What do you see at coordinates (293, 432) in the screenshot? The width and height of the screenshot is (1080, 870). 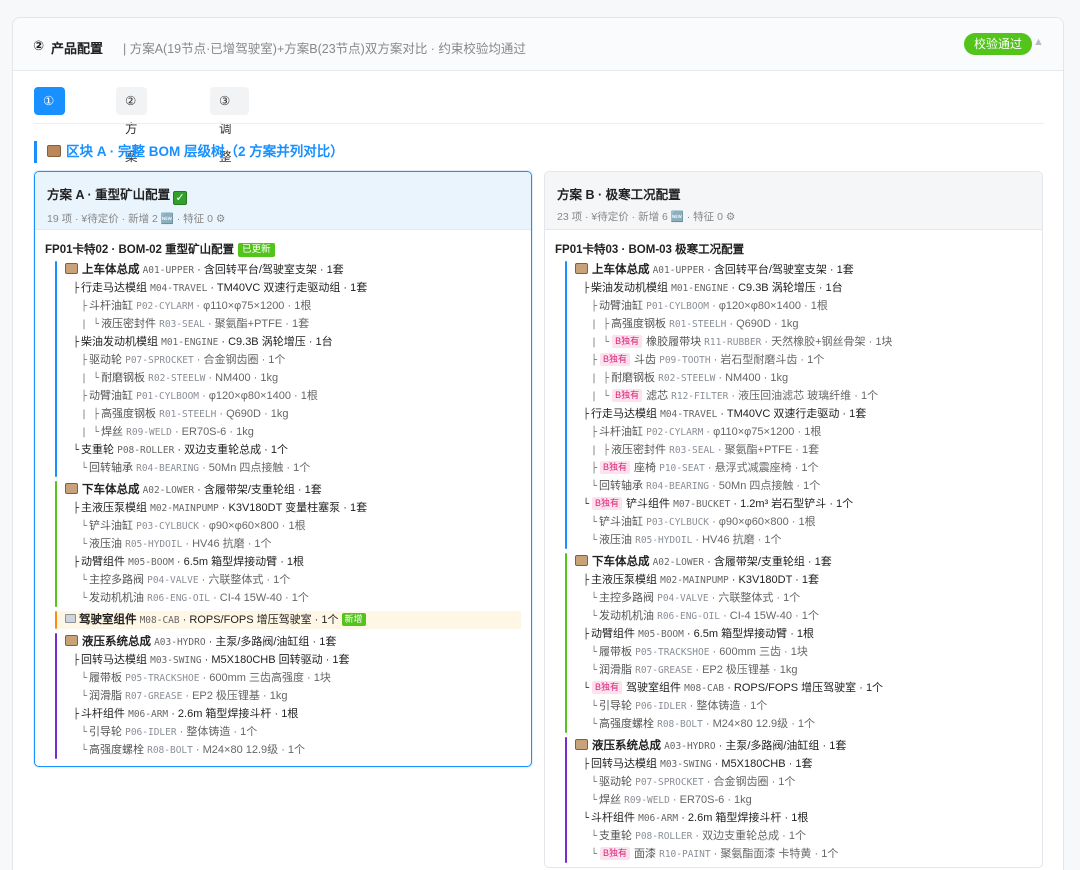 I see `tree-row: | └ 焊丝 R09-WELD · ER70S-6 · 1kg` at bounding box center [293, 432].